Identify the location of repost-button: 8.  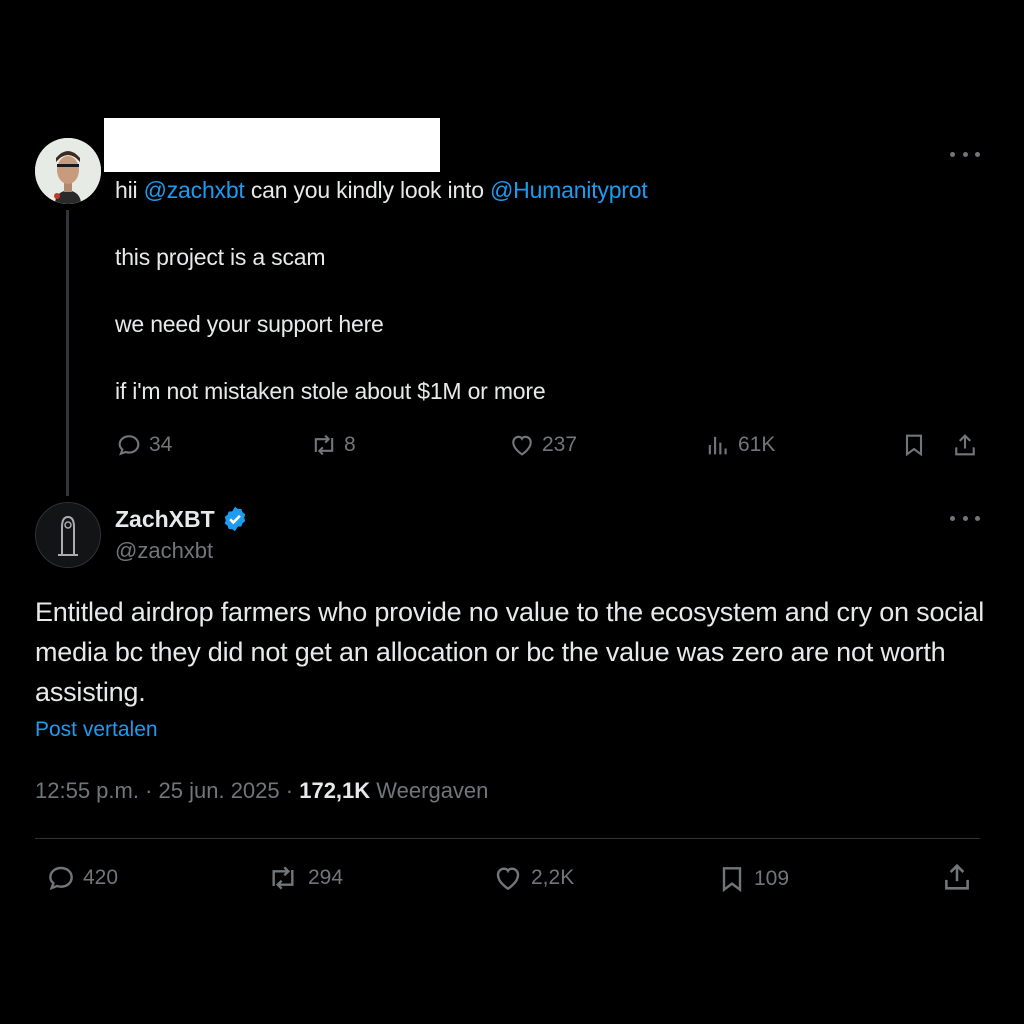
(333, 445).